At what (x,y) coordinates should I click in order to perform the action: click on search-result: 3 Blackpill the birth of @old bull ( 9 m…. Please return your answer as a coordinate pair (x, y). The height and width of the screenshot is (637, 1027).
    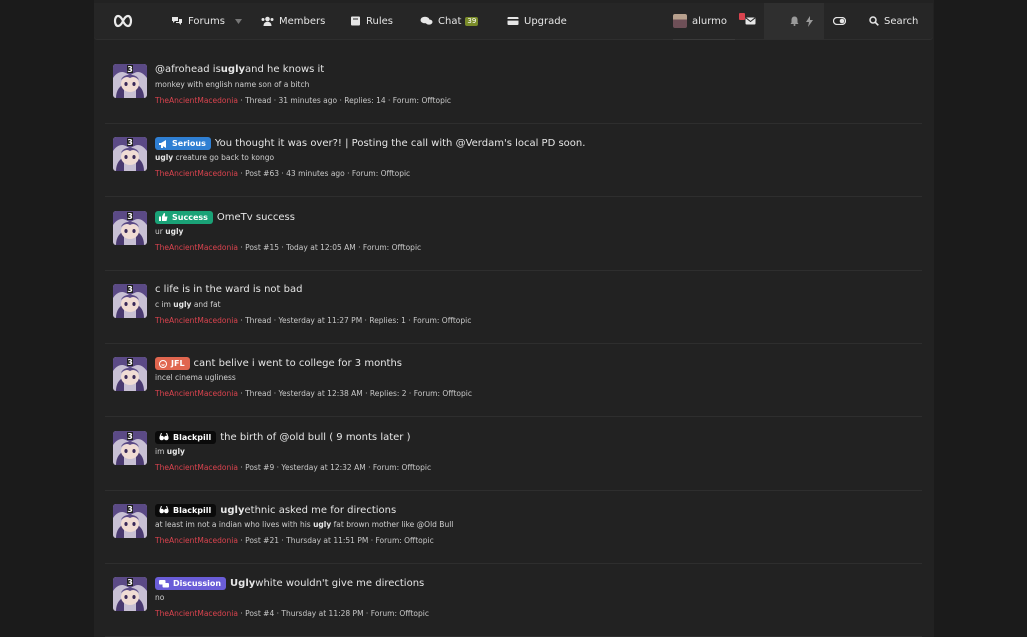
    Looking at the image, I should click on (513, 454).